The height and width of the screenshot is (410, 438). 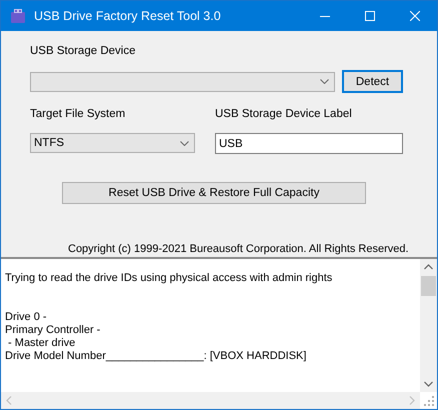 I want to click on horizontal-scrollbar, so click(x=210, y=400).